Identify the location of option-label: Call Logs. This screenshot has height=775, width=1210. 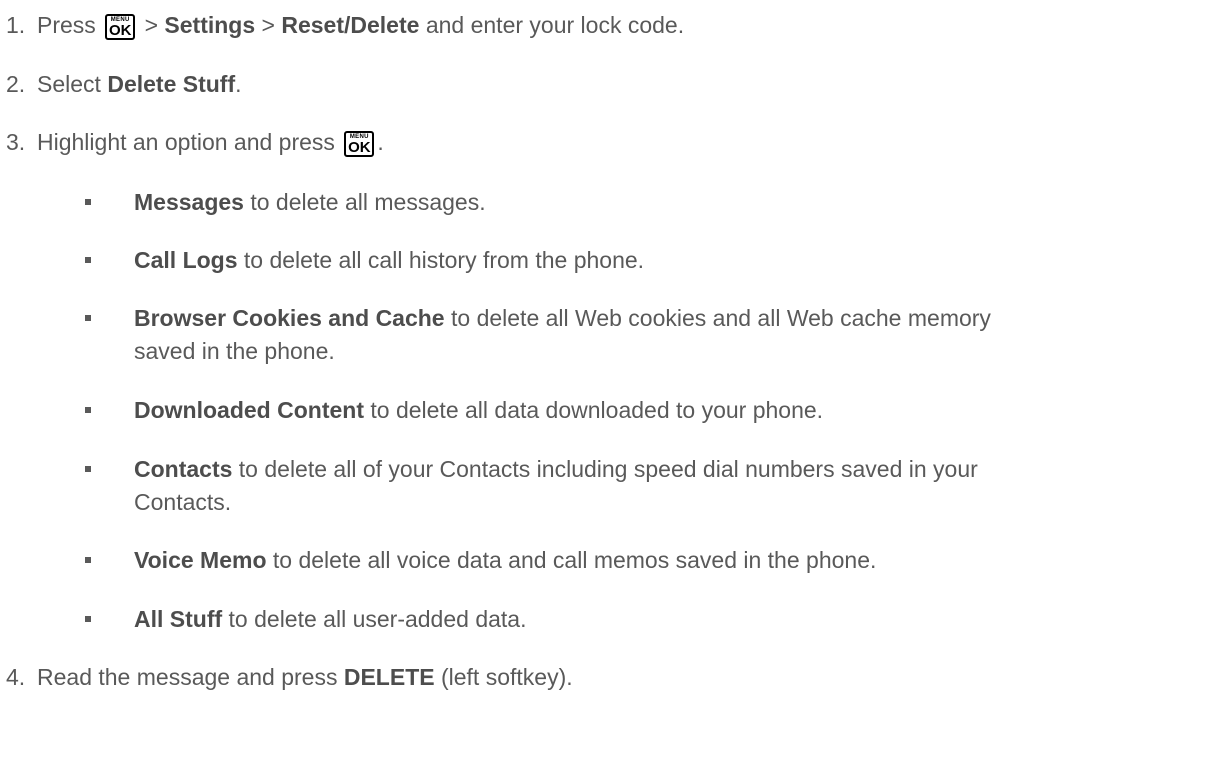
(186, 260).